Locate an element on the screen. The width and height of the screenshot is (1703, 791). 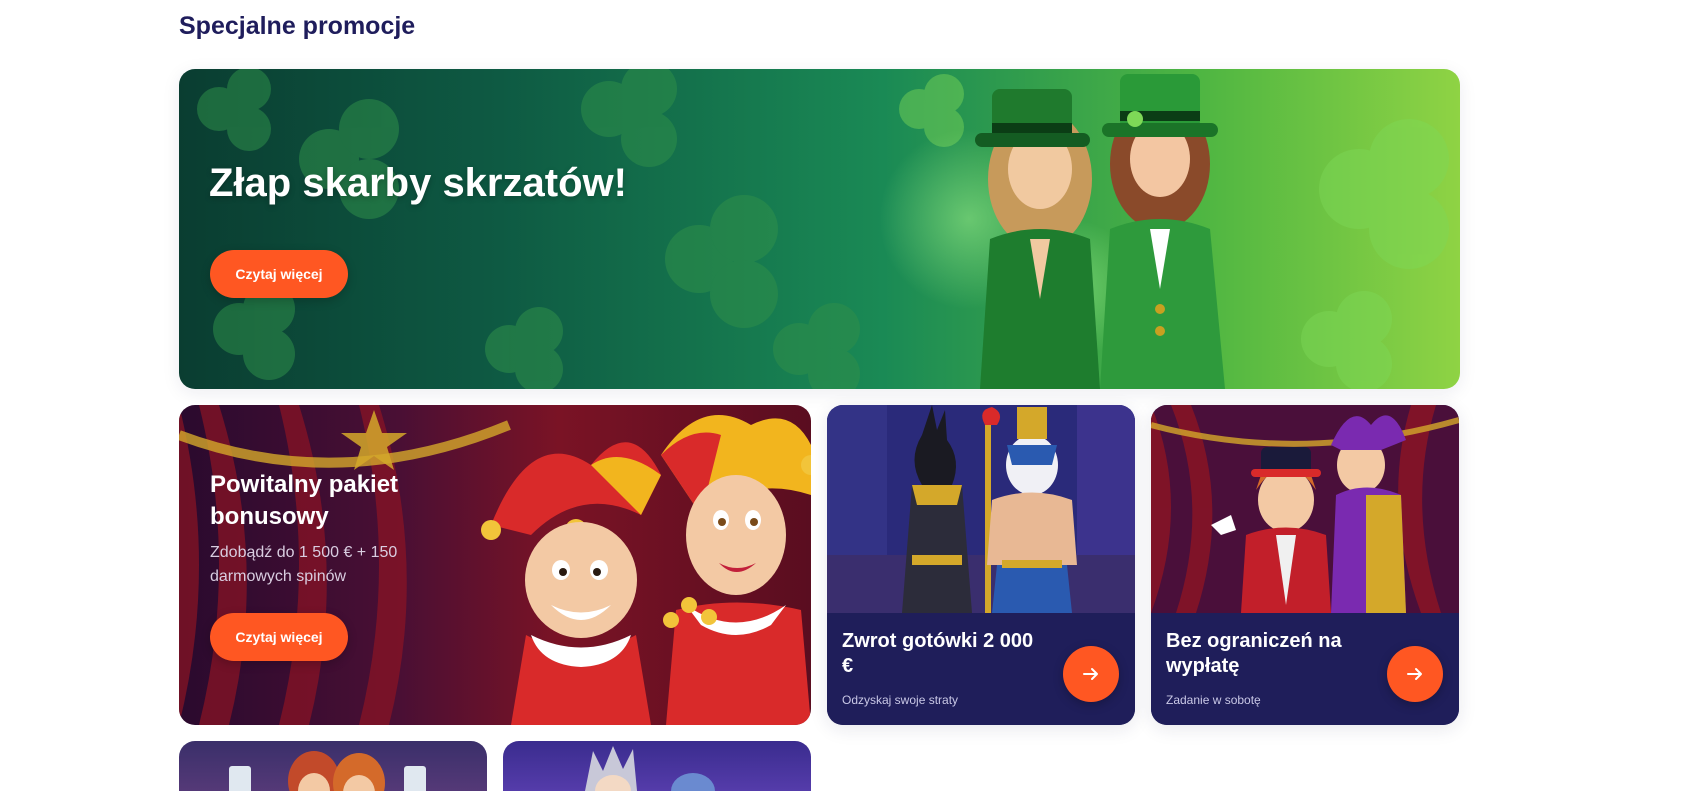
harlequin-couple-illustration is located at coordinates (1305, 509).